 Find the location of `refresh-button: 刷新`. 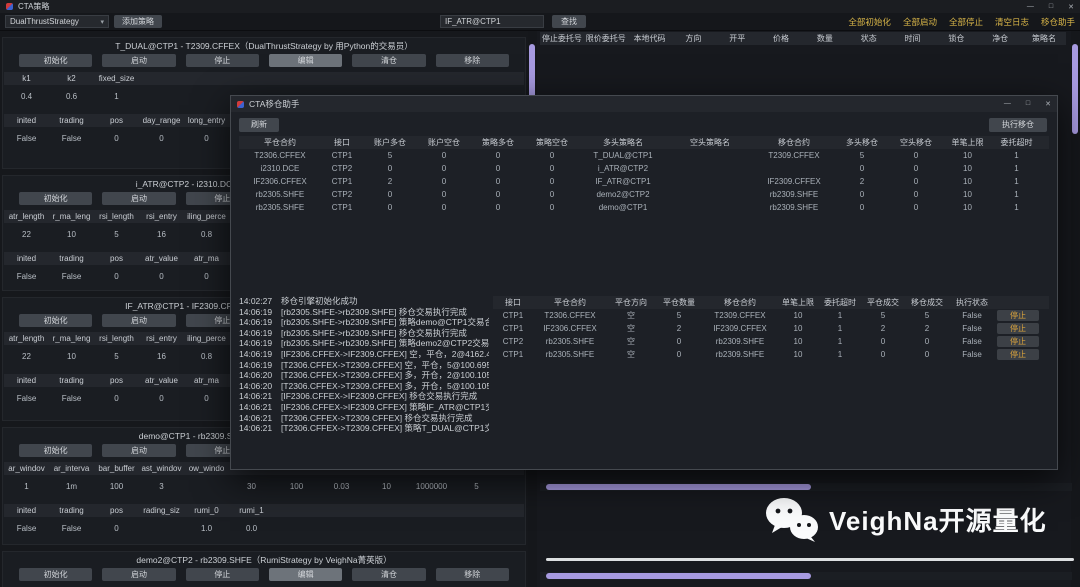

refresh-button: 刷新 is located at coordinates (259, 125).